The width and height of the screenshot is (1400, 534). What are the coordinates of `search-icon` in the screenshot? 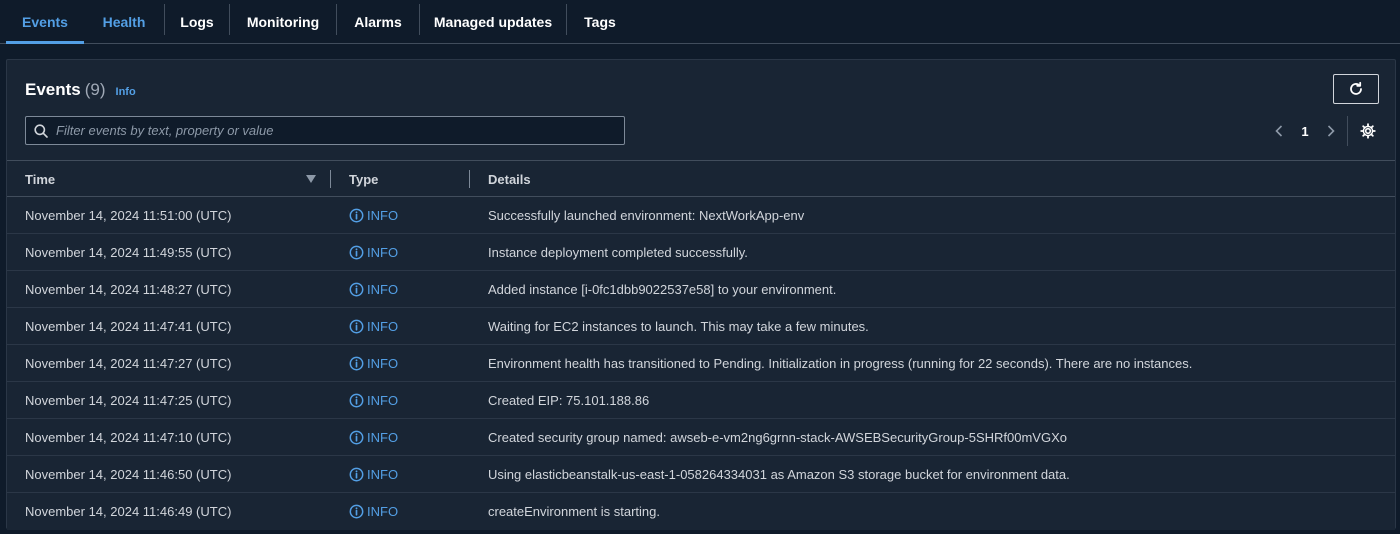 It's located at (41, 130).